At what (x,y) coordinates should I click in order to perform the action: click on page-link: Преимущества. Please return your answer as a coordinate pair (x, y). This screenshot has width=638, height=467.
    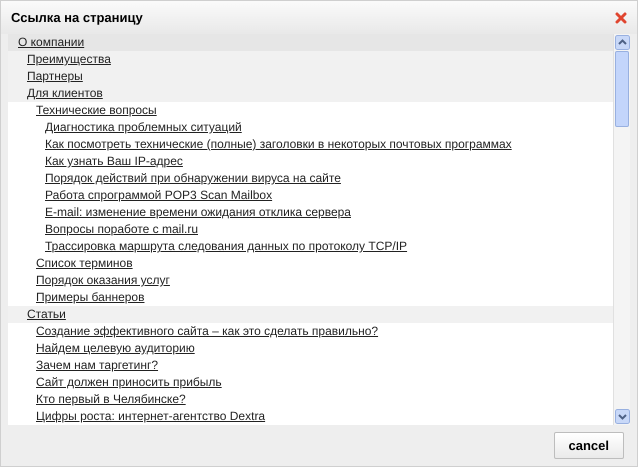
    Looking at the image, I should click on (69, 59).